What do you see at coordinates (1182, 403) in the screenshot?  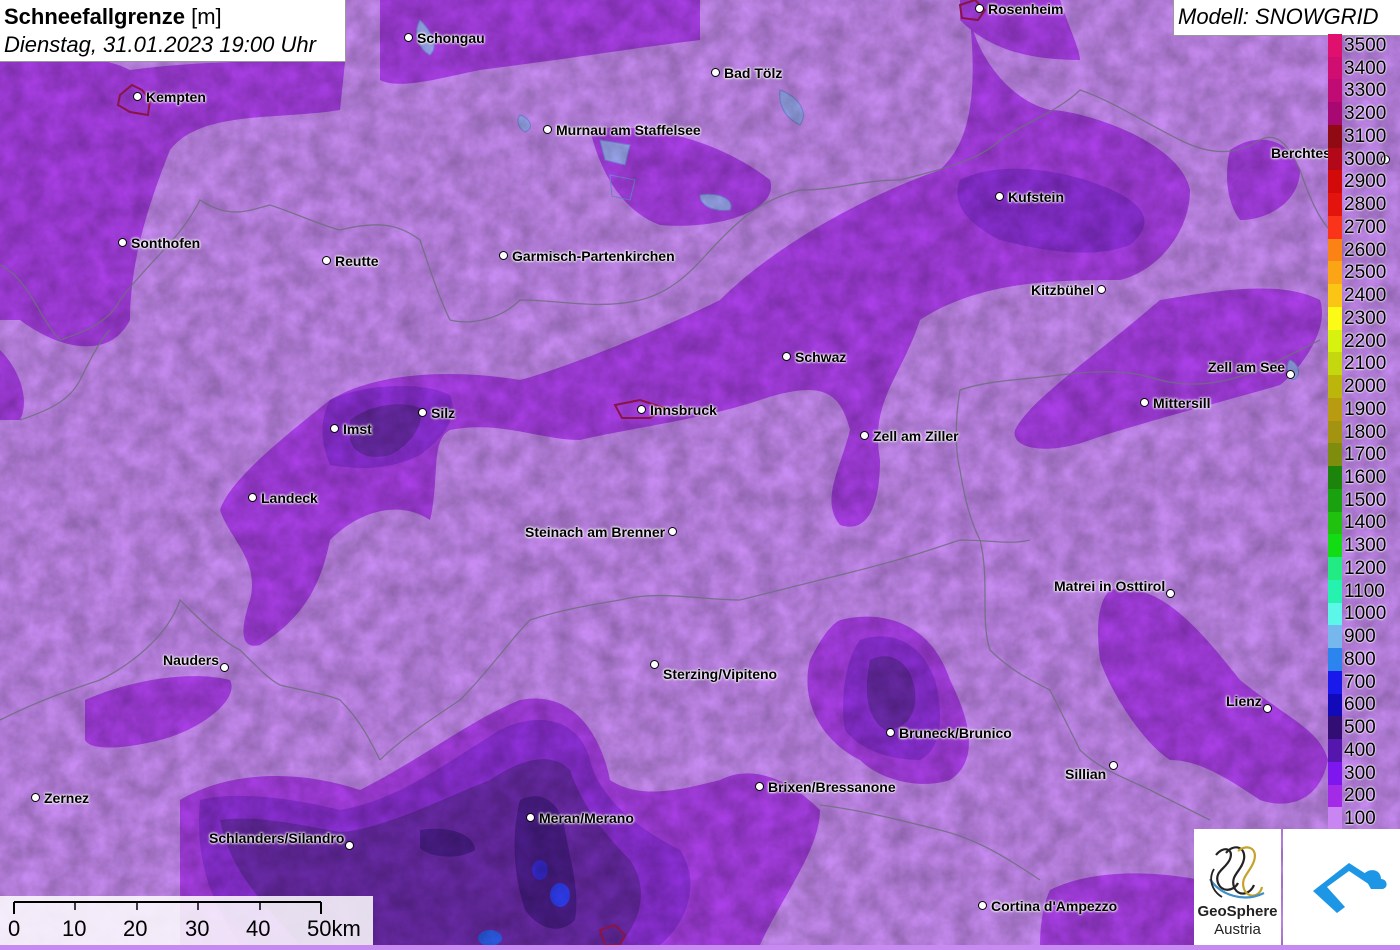 I see `city-label: Mittersill` at bounding box center [1182, 403].